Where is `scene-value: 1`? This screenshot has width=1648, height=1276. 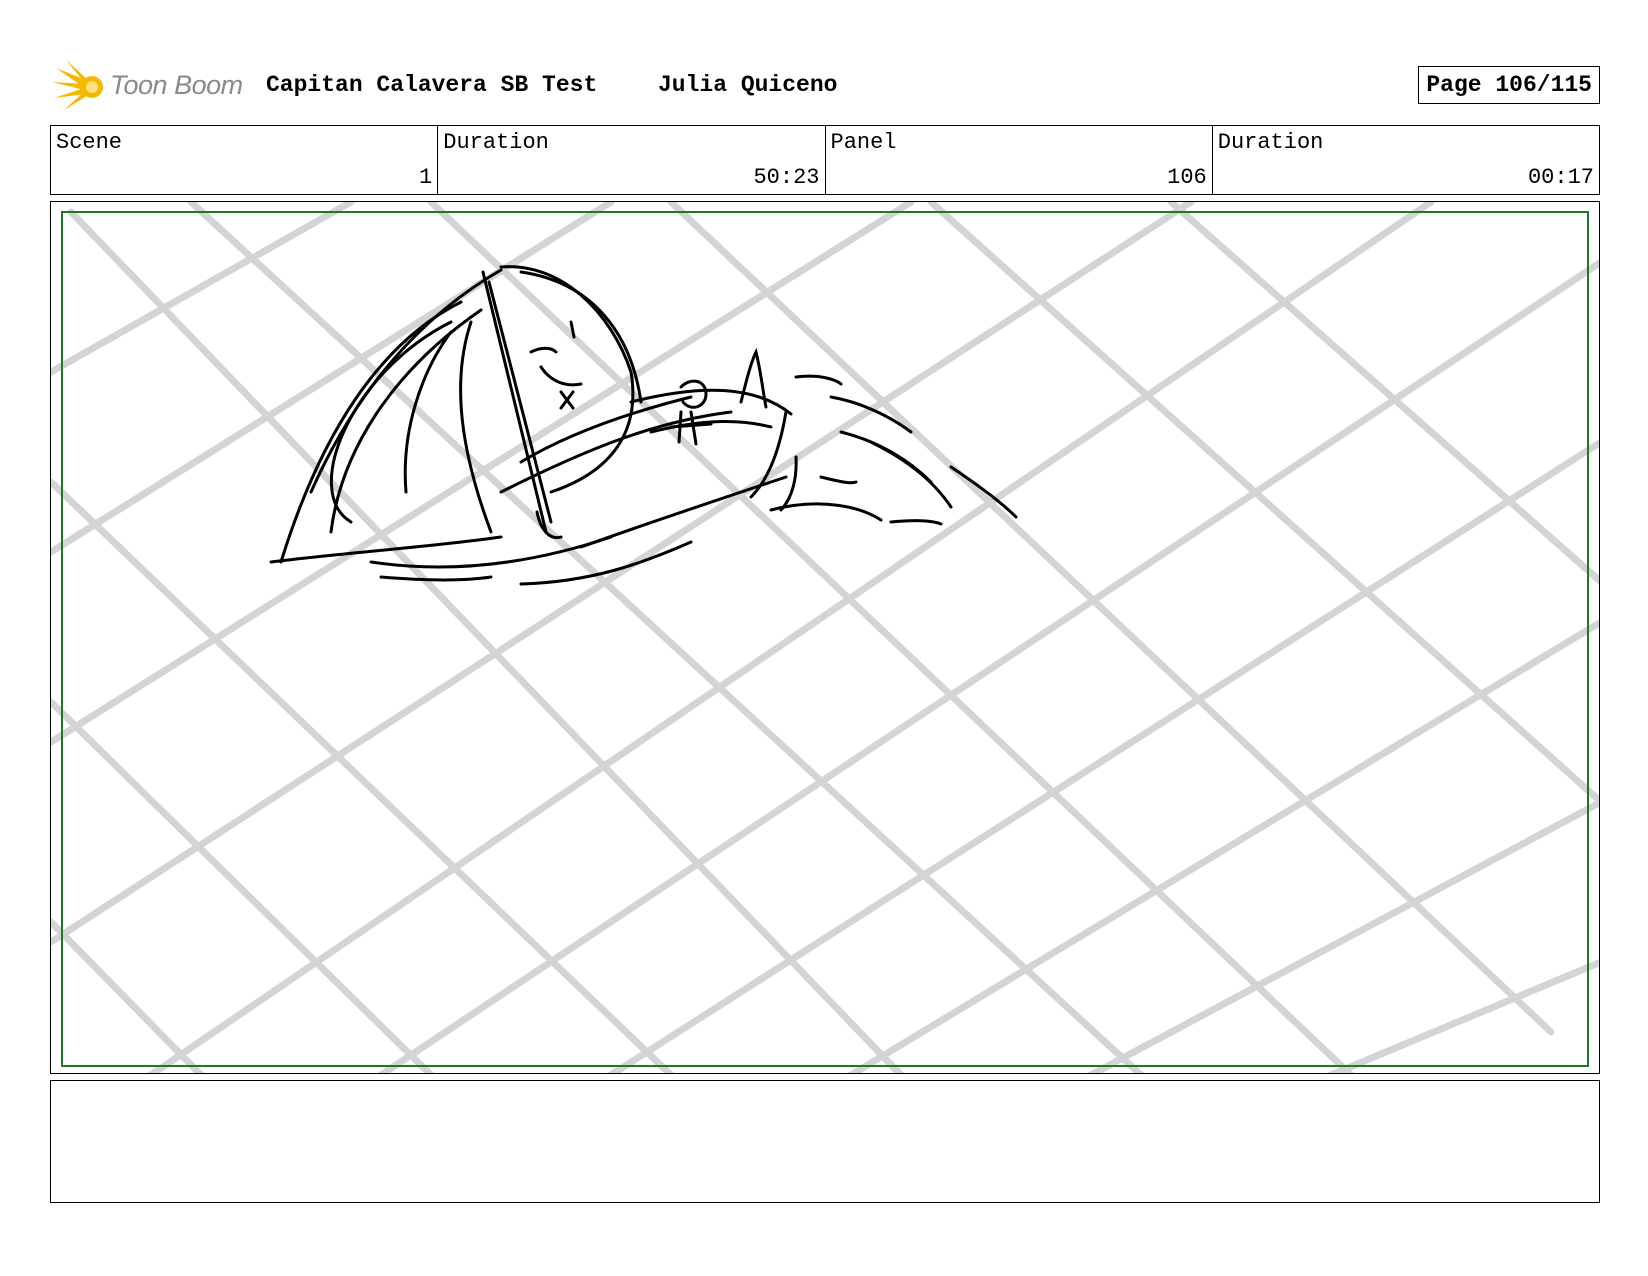
scene-value: 1 is located at coordinates (426, 177).